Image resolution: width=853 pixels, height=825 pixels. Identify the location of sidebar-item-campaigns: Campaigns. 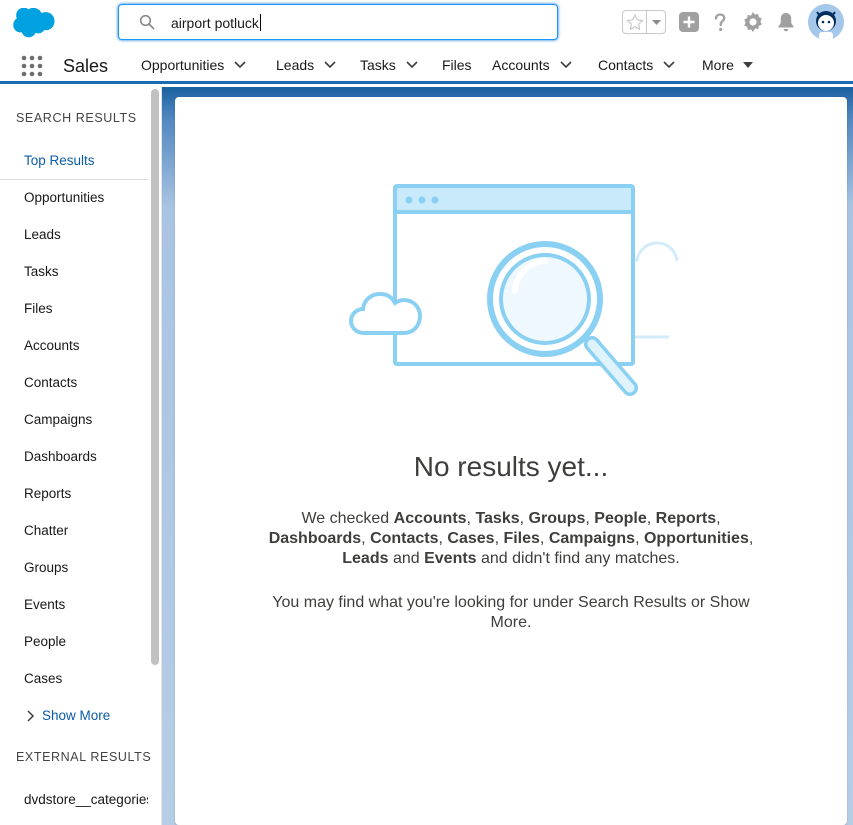
(58, 419).